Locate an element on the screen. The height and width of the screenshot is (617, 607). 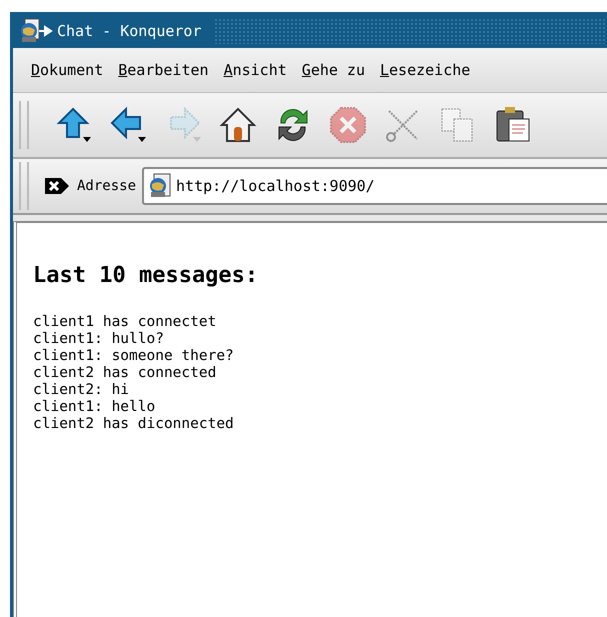
page-heading: Last 10 messages: is located at coordinates (146, 275).